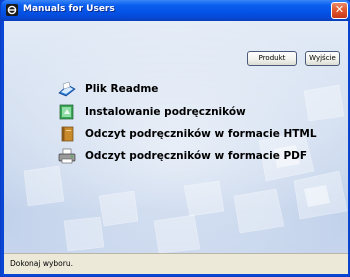 Image resolution: width=350 pixels, height=277 pixels. Describe the element at coordinates (12, 10) in the screenshot. I see `app-icon` at that location.